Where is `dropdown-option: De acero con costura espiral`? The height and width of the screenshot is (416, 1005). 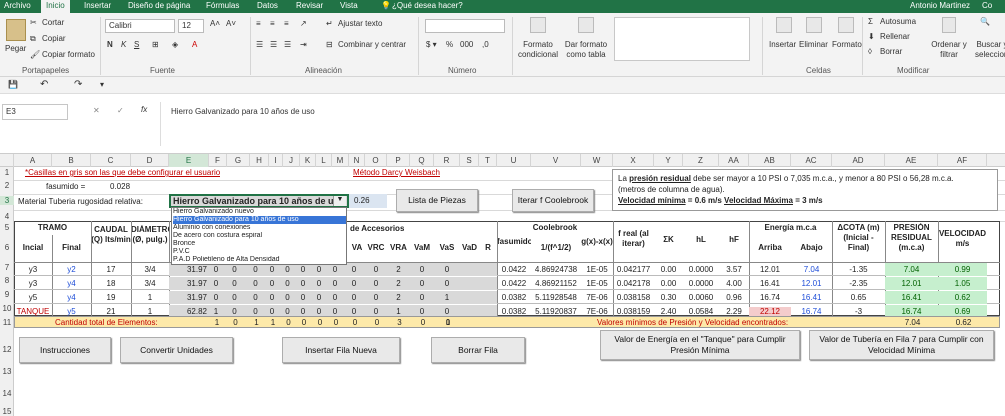 dropdown-option: De acero con costura espiral is located at coordinates (259, 236).